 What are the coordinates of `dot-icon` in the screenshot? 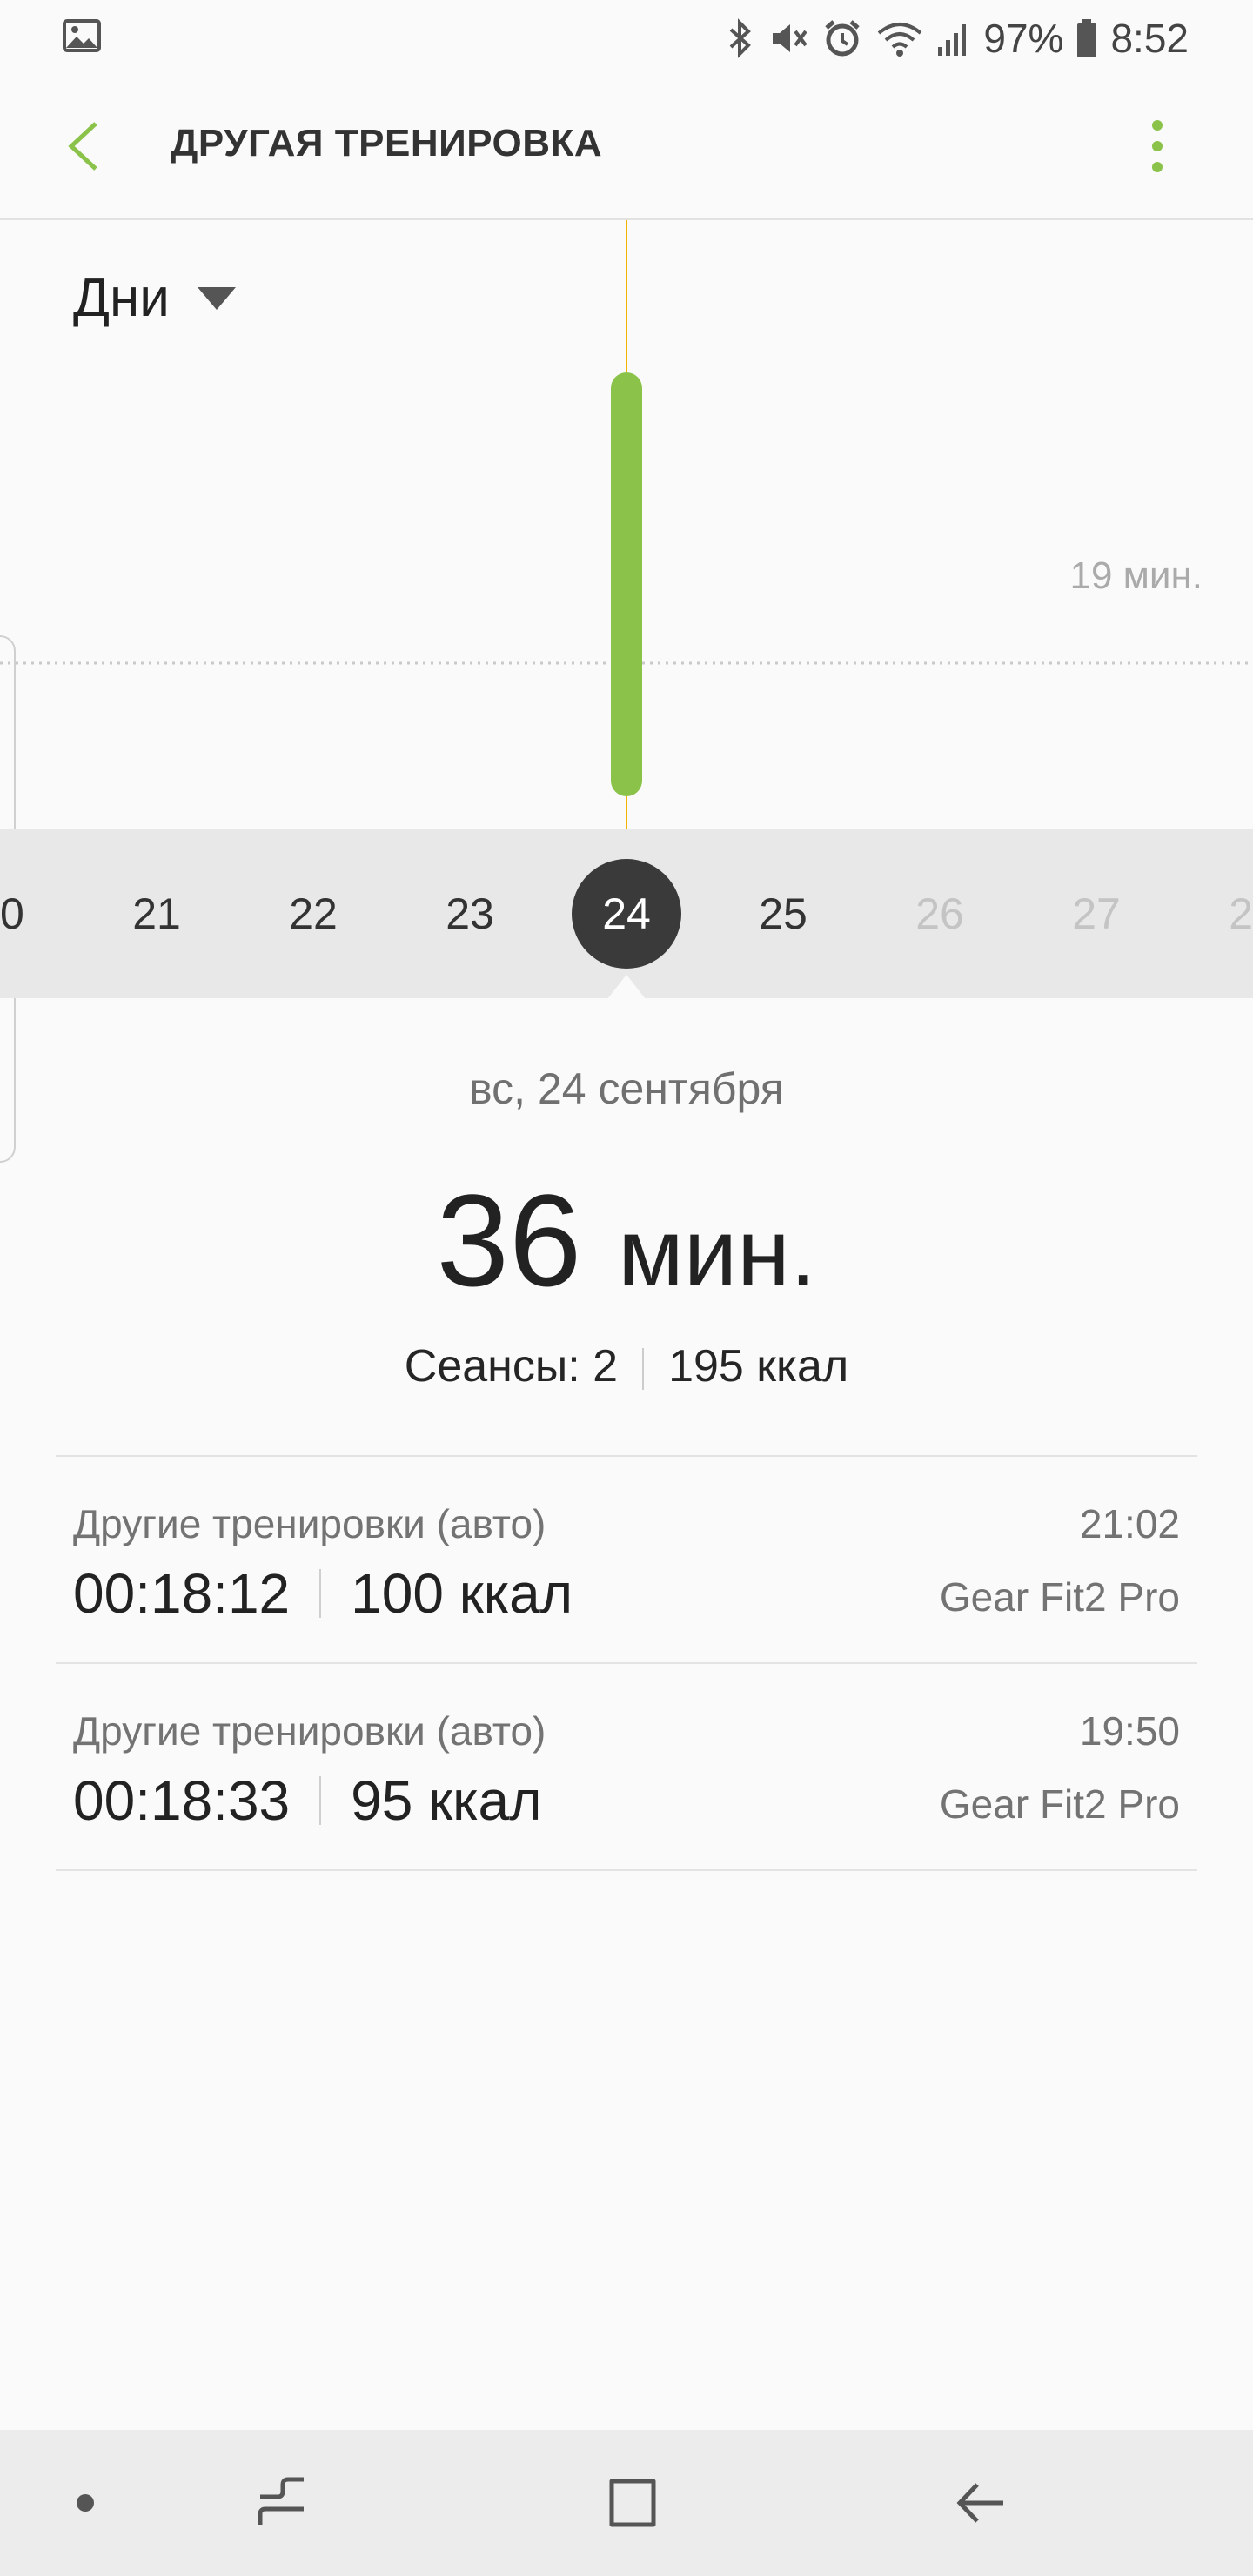 It's located at (85, 2502).